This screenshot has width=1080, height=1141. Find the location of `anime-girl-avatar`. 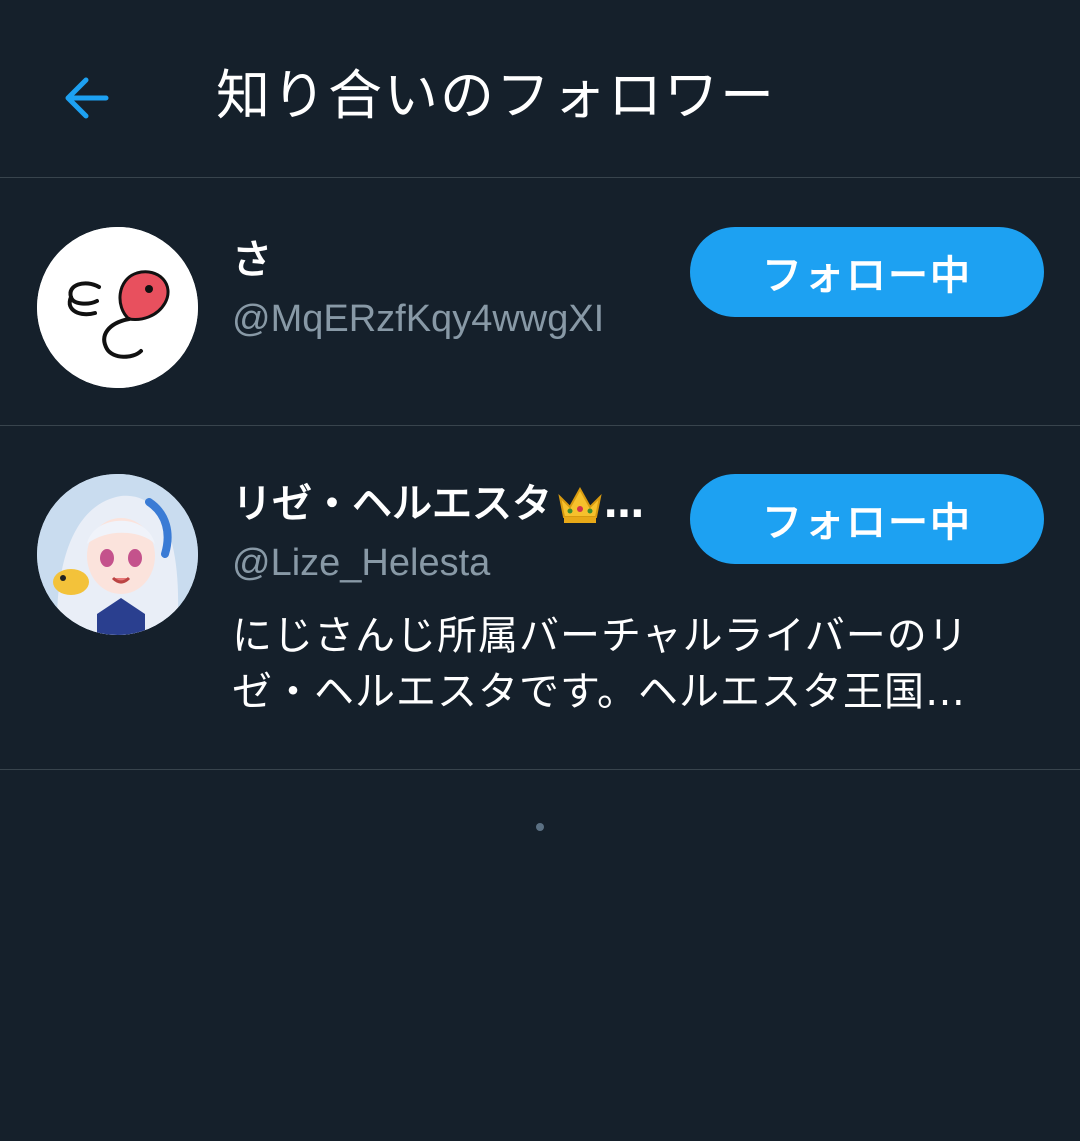

anime-girl-avatar is located at coordinates (117, 554).